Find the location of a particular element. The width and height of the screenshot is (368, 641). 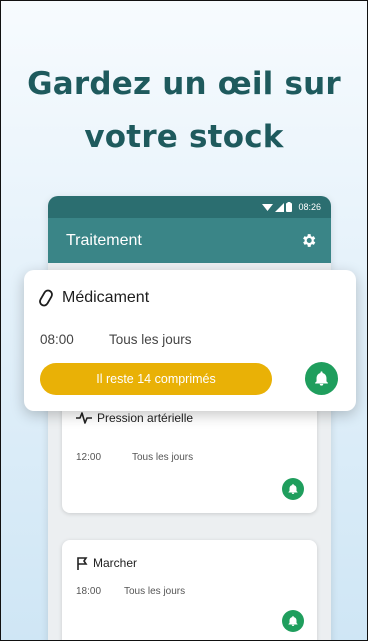

heartbeat-icon is located at coordinates (84, 418).